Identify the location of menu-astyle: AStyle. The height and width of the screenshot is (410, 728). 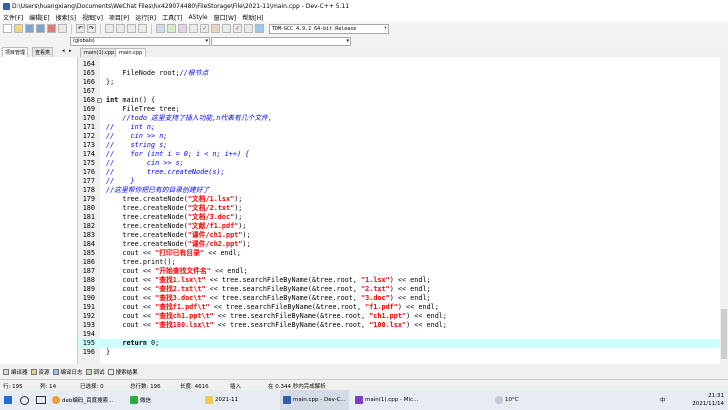
(197, 17).